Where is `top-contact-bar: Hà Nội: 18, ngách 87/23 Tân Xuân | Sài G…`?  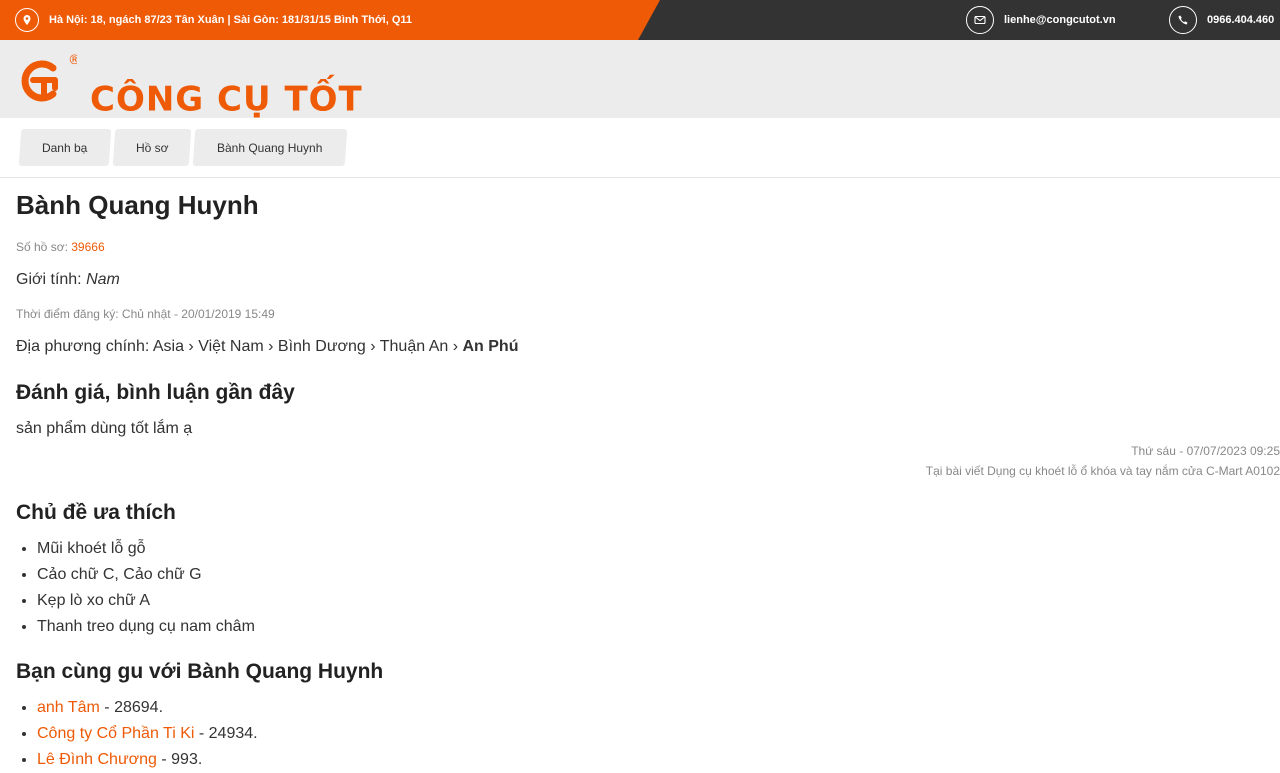 top-contact-bar: Hà Nội: 18, ngách 87/23 Tân Xuân | Sài G… is located at coordinates (640, 20).